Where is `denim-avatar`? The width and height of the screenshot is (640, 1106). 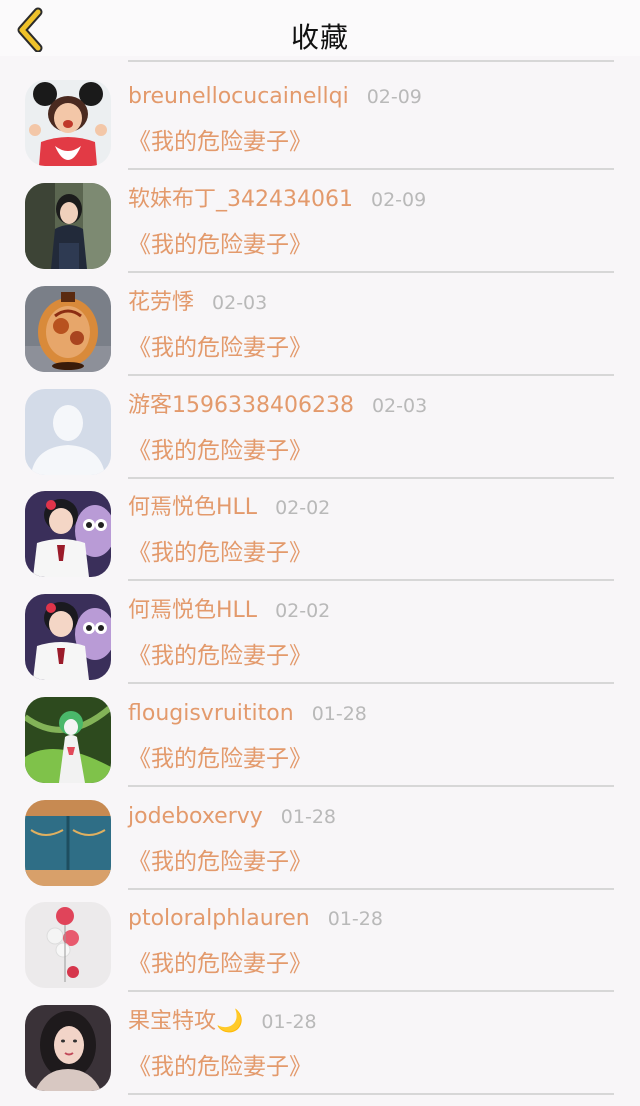 denim-avatar is located at coordinates (68, 843).